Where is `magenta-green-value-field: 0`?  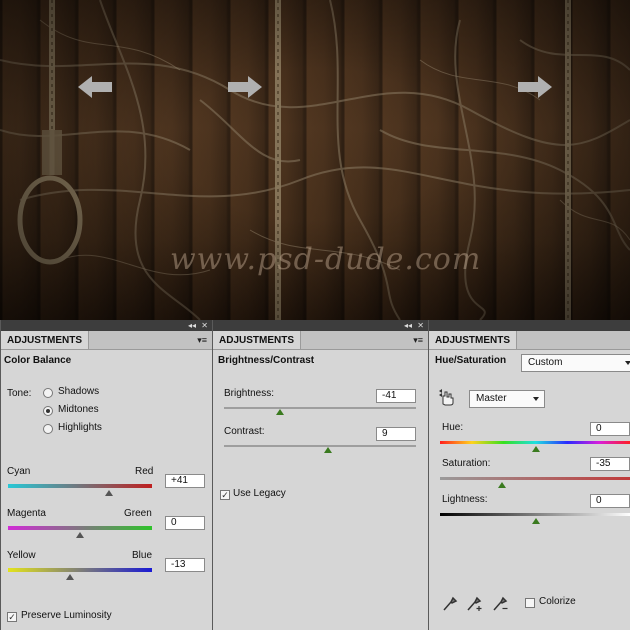 magenta-green-value-field: 0 is located at coordinates (185, 523).